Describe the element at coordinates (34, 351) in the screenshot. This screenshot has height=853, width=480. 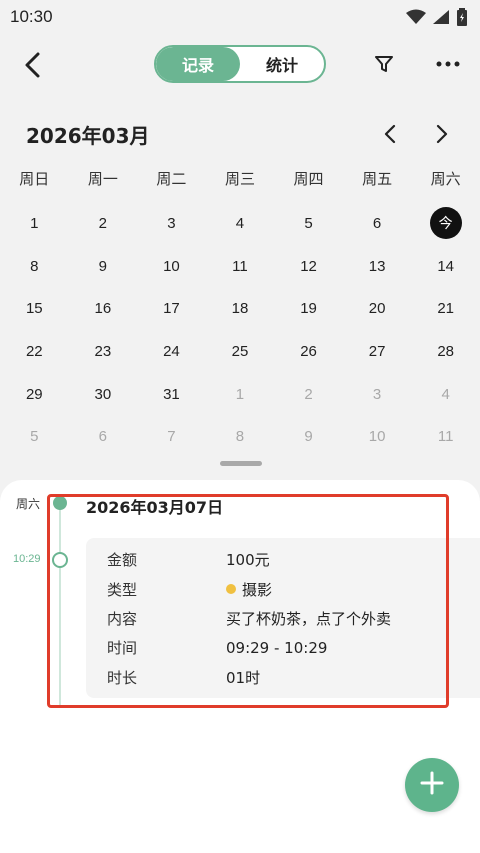
I see `calendar-day: 22` at that location.